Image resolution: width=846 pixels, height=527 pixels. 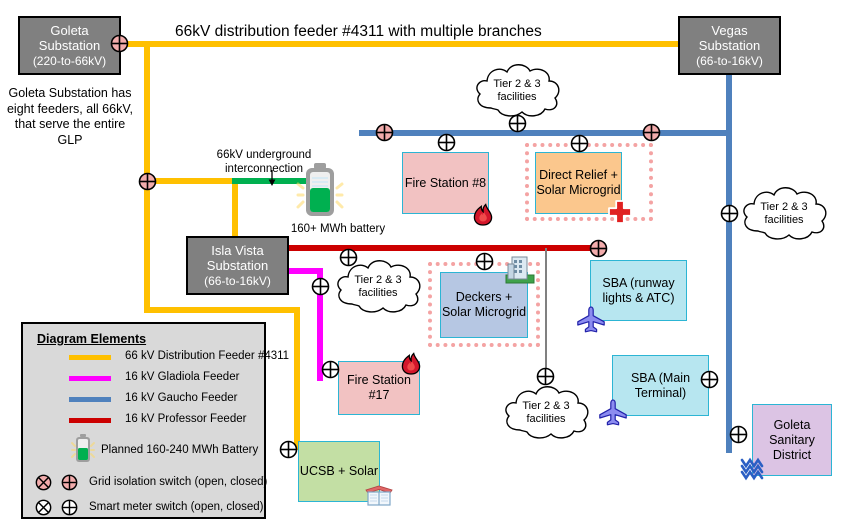 I want to click on wire-66kv-branch-to-green, so click(x=191, y=181).